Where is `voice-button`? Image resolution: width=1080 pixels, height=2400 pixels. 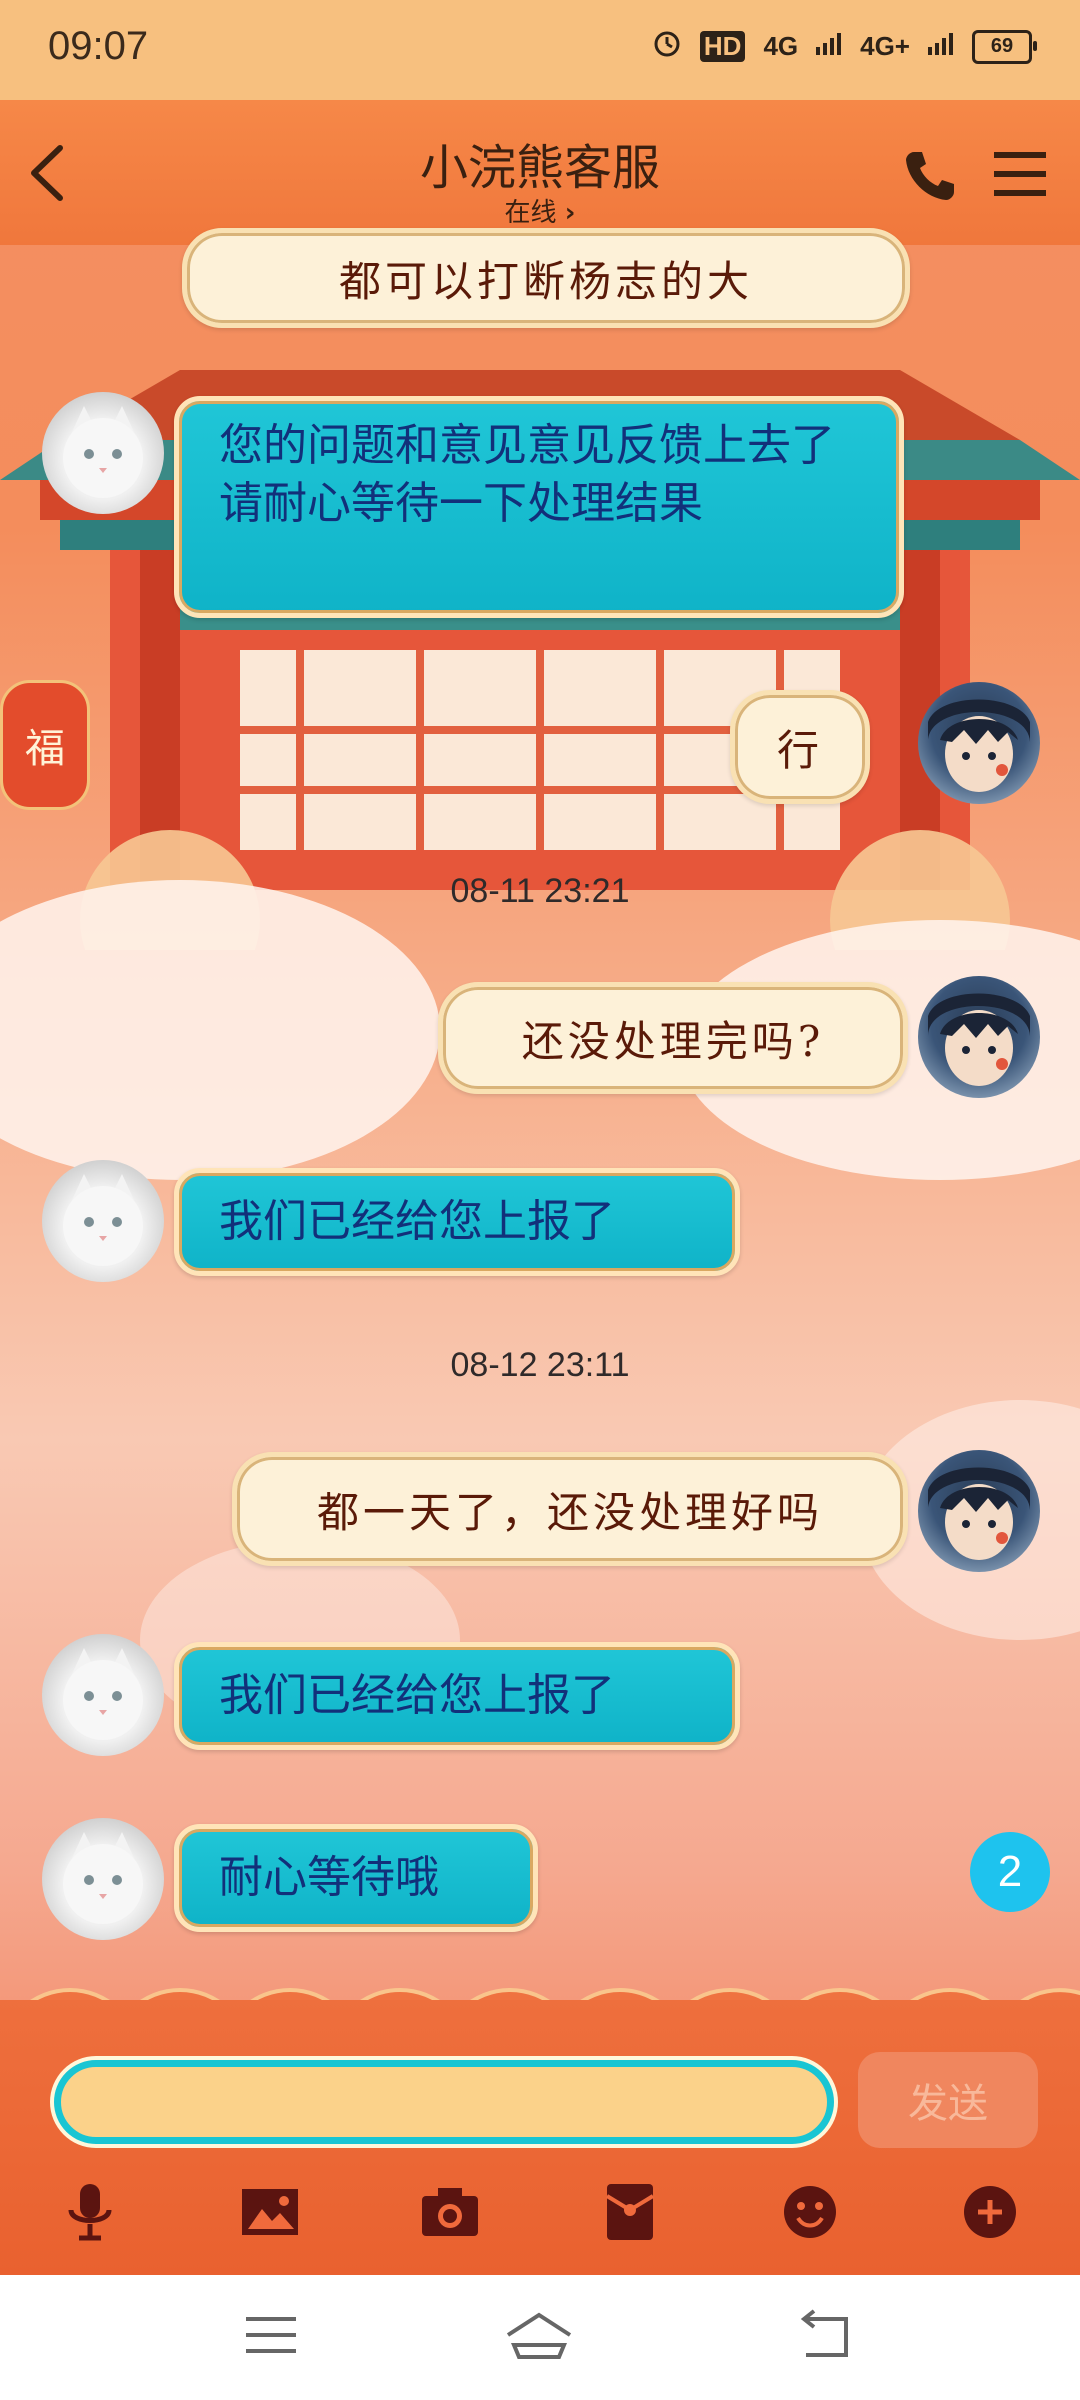 voice-button is located at coordinates (90, 2212).